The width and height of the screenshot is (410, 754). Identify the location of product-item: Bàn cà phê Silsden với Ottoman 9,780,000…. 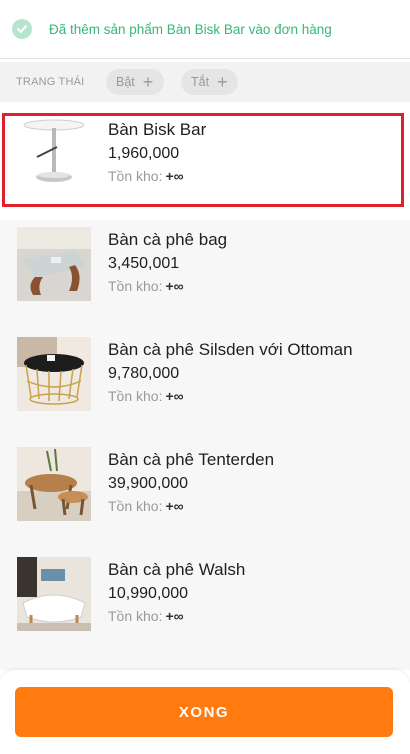
(205, 385).